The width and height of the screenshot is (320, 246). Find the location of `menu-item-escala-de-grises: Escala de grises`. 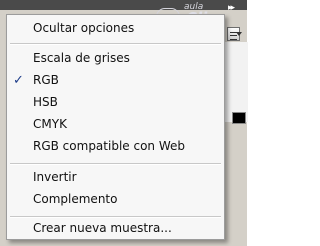

menu-item-escala-de-grises: Escala de grises is located at coordinates (115, 58).